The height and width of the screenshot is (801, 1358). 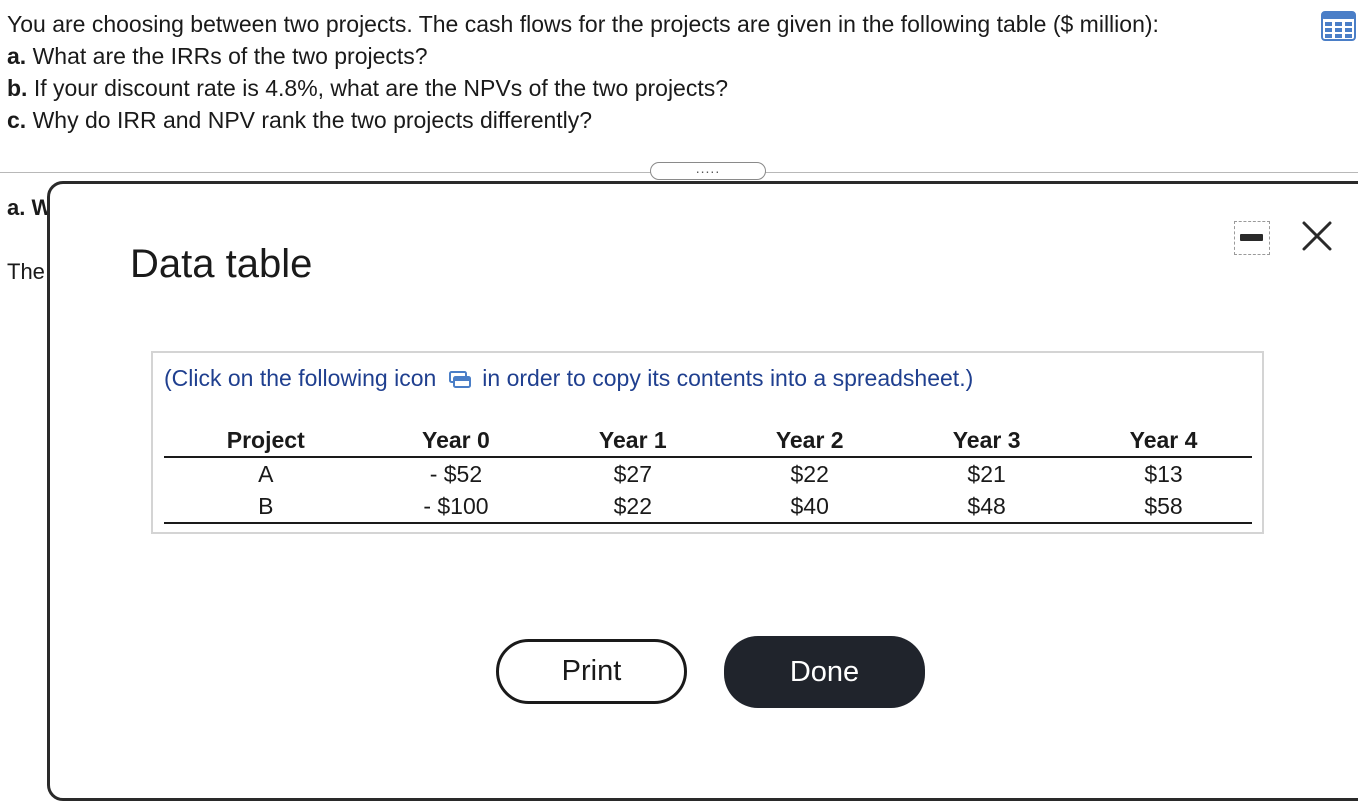 What do you see at coordinates (17, 120) in the screenshot?
I see `part-label: c.` at bounding box center [17, 120].